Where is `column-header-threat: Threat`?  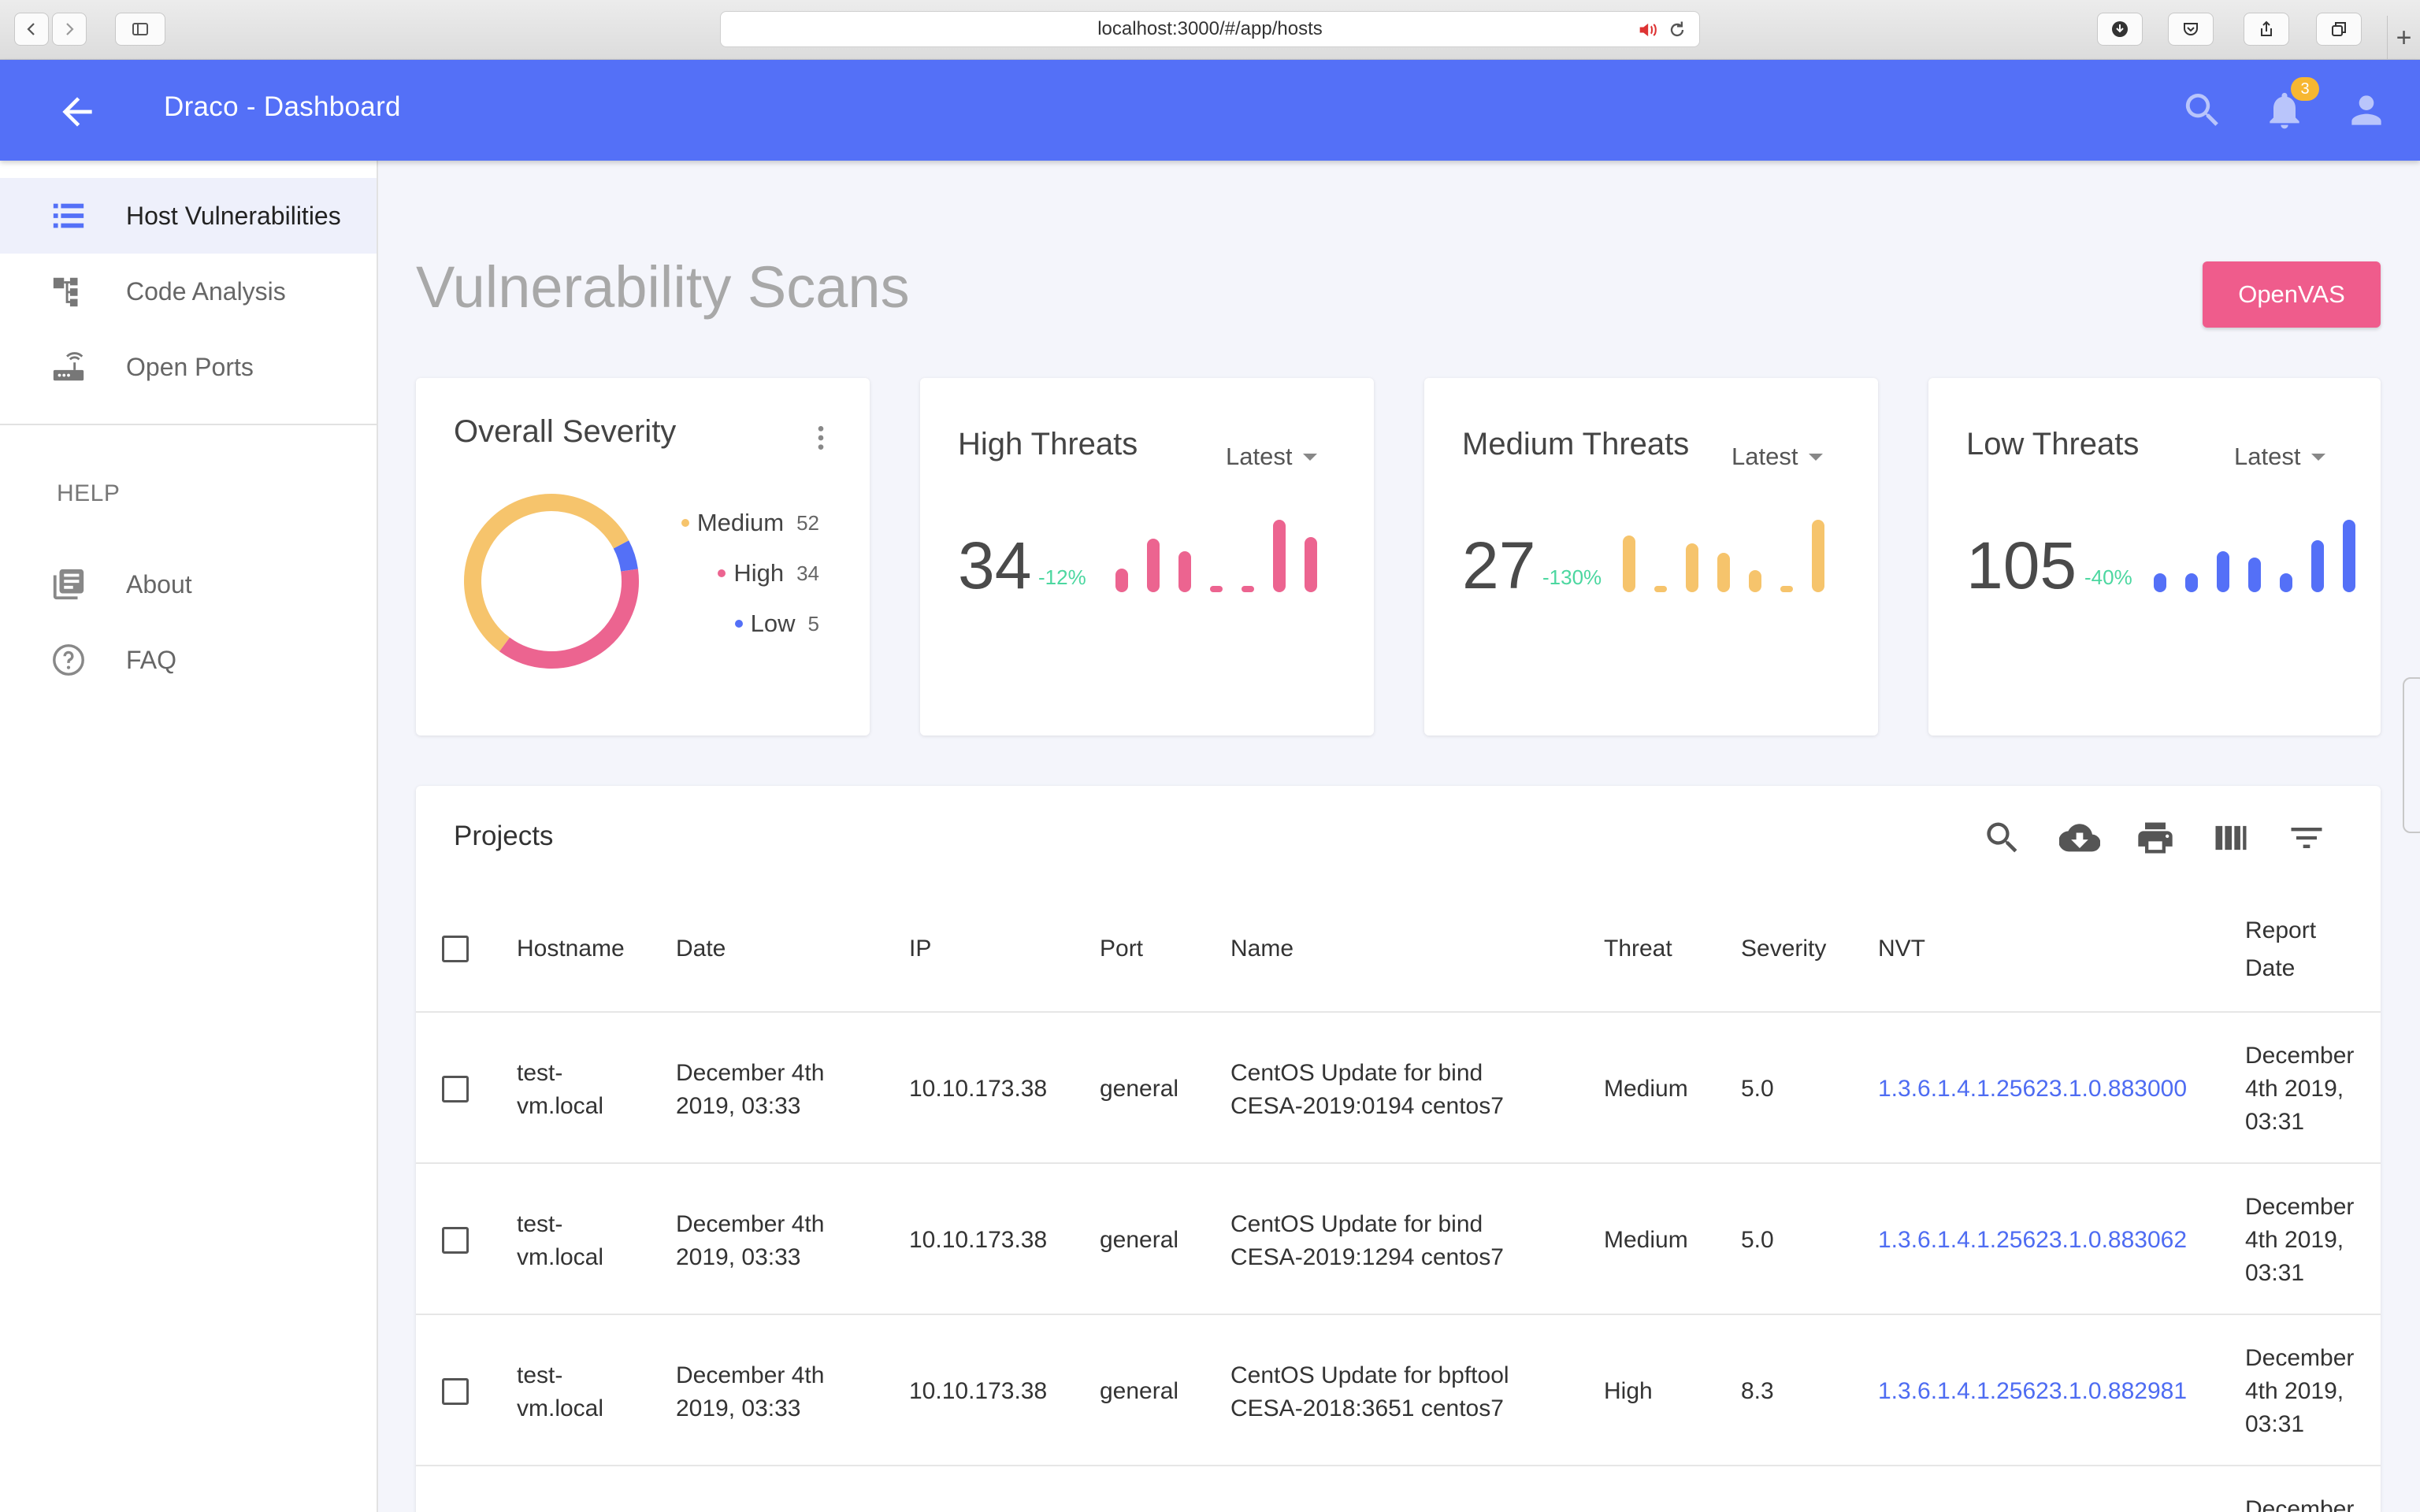 column-header-threat: Threat is located at coordinates (1638, 948).